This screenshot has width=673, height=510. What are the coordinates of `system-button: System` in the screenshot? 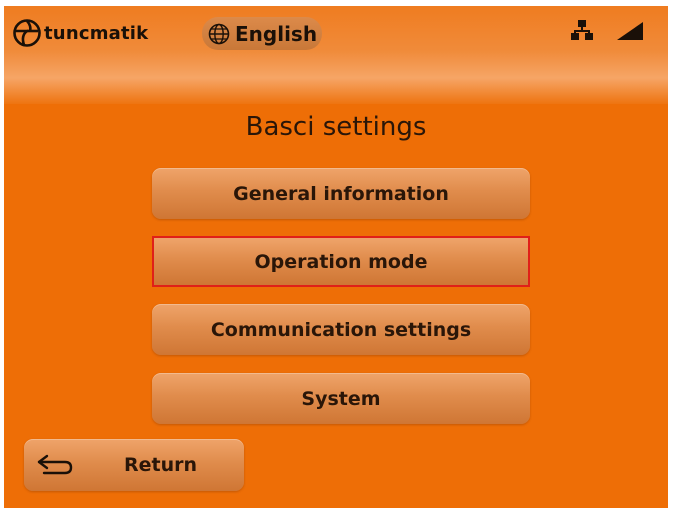 It's located at (341, 398).